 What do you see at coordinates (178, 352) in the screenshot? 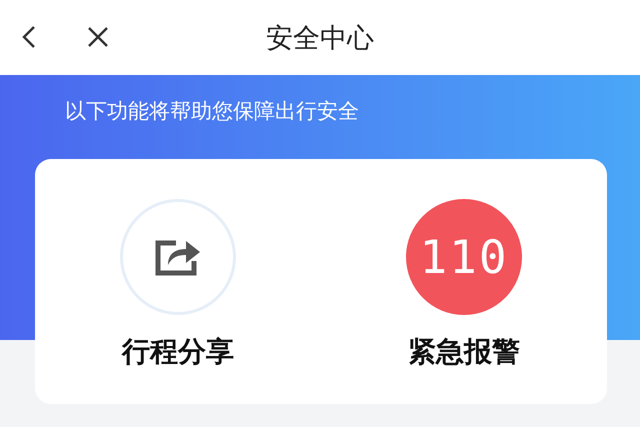
I see `action-label: 行程分享` at bounding box center [178, 352].